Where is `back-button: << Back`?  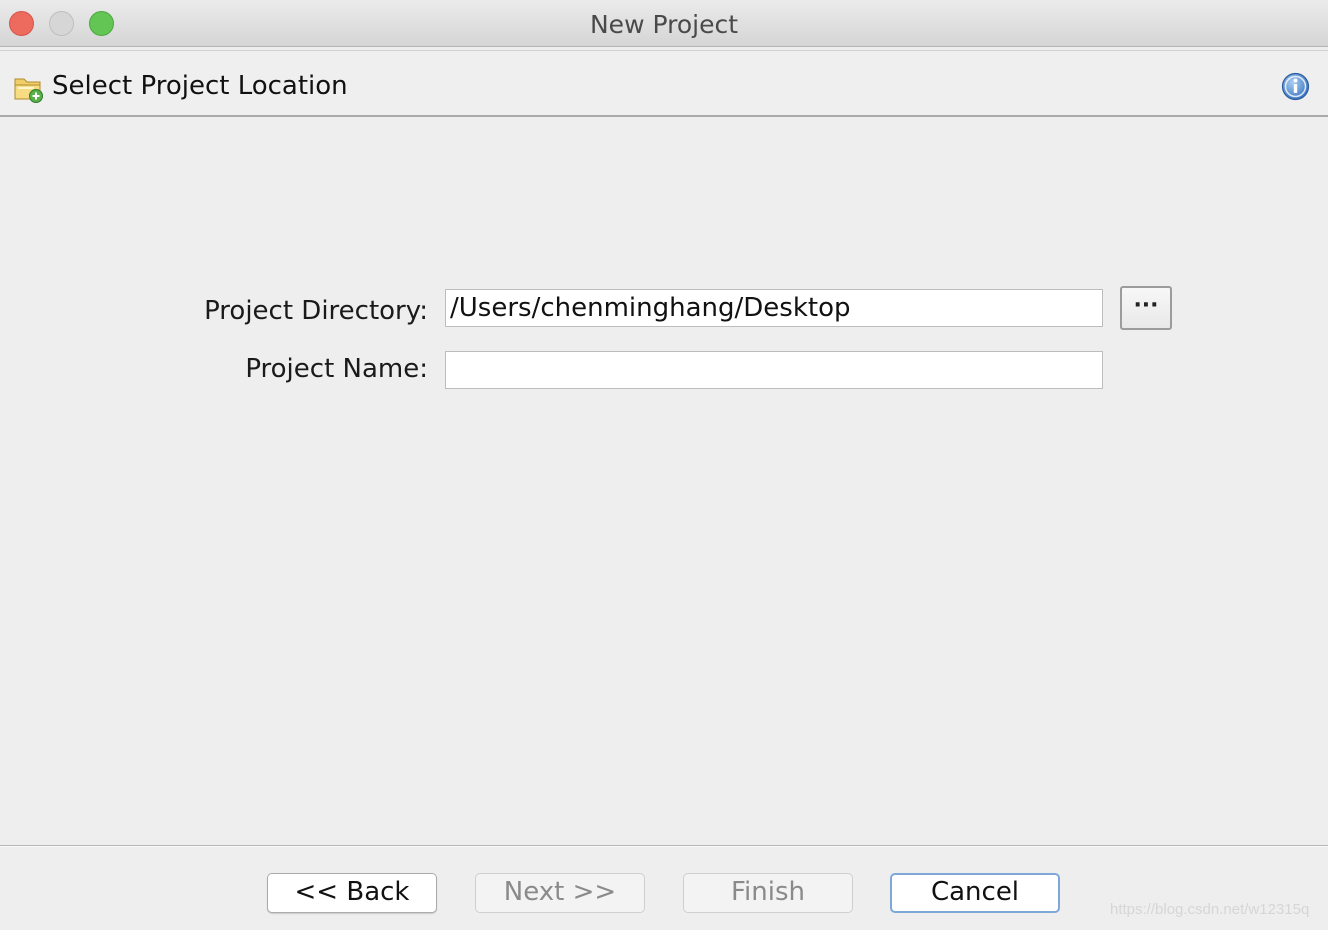 back-button: << Back is located at coordinates (352, 893).